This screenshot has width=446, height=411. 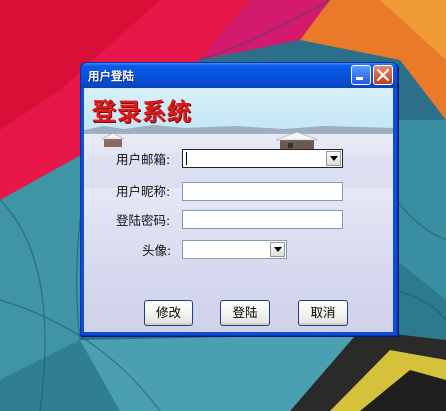 What do you see at coordinates (157, 250) in the screenshot?
I see `avatar-label: 头像:` at bounding box center [157, 250].